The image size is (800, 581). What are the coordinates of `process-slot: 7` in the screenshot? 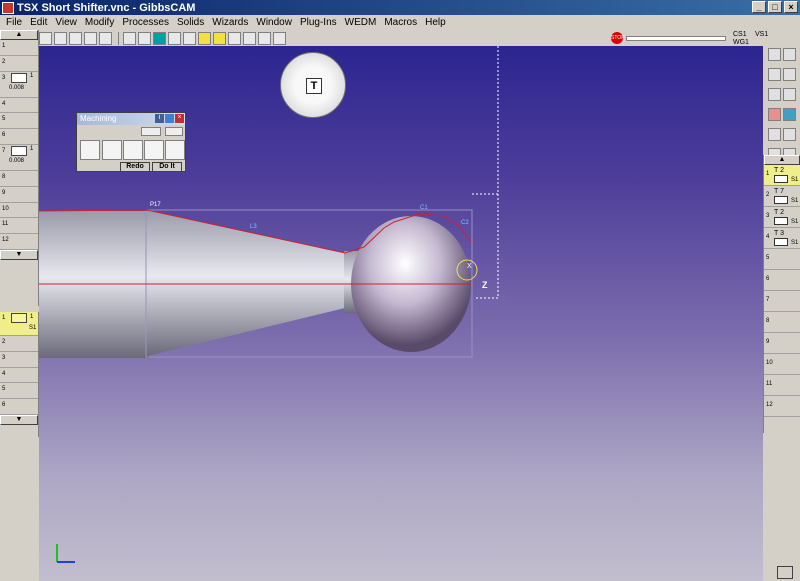 It's located at (782, 301).